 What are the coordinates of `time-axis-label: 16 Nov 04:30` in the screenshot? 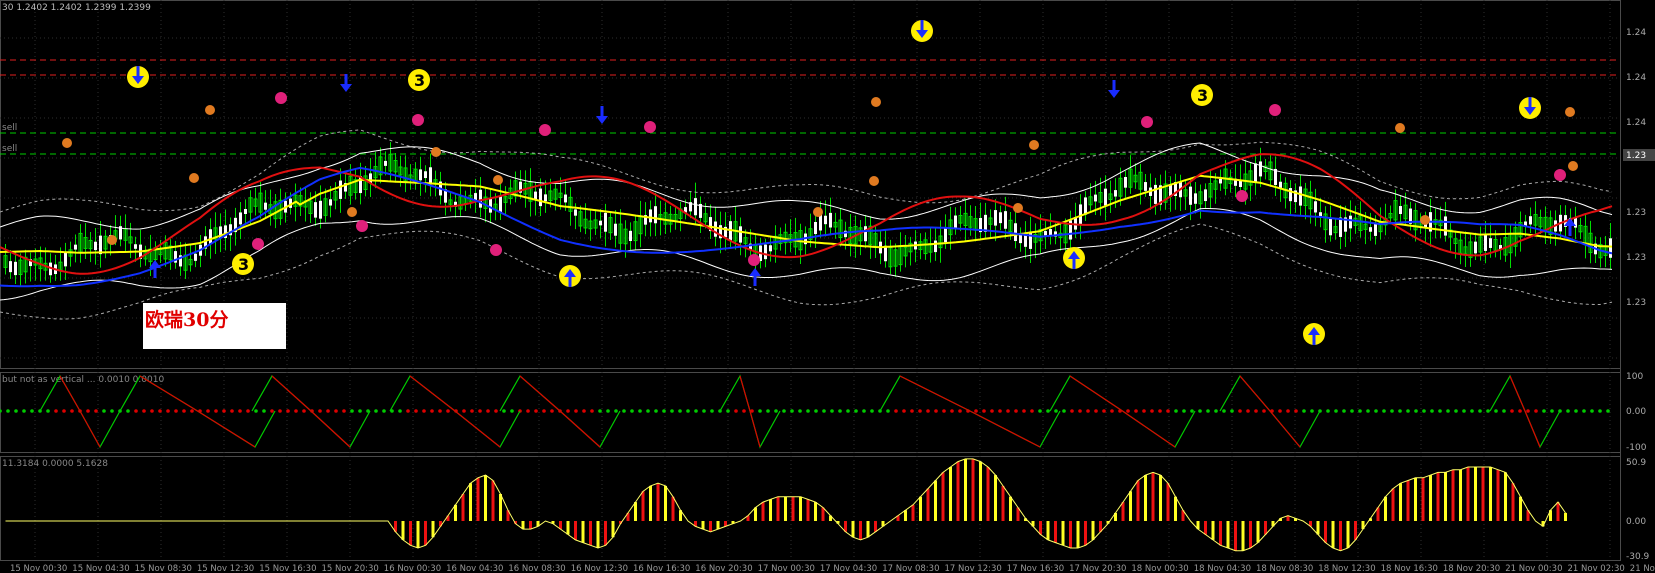 It's located at (474, 568).